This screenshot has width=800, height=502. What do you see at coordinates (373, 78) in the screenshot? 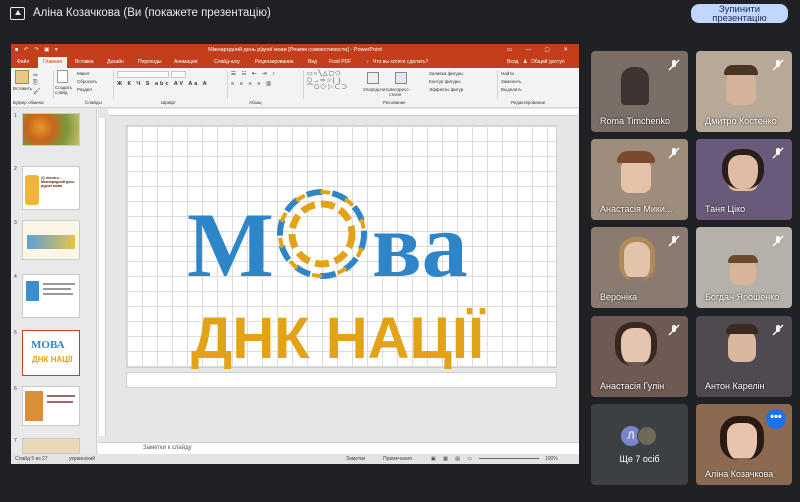
I see `arrange-icon` at bounding box center [373, 78].